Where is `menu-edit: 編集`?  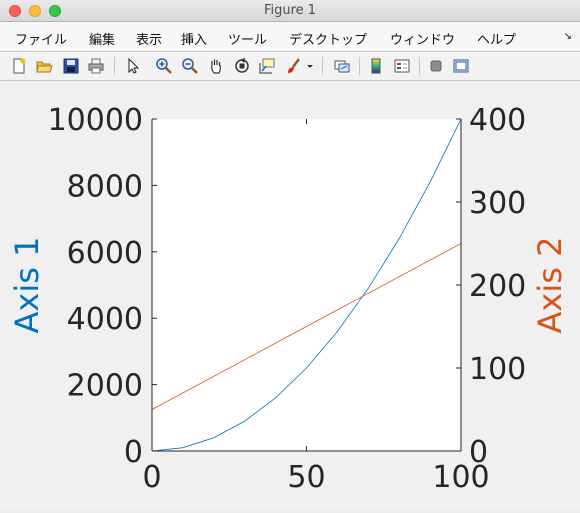 menu-edit: 編集 is located at coordinates (102, 38).